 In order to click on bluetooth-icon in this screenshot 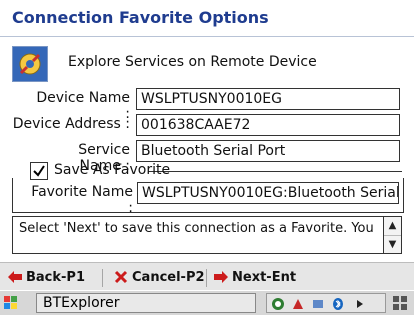, I will do `click(338, 304)`.